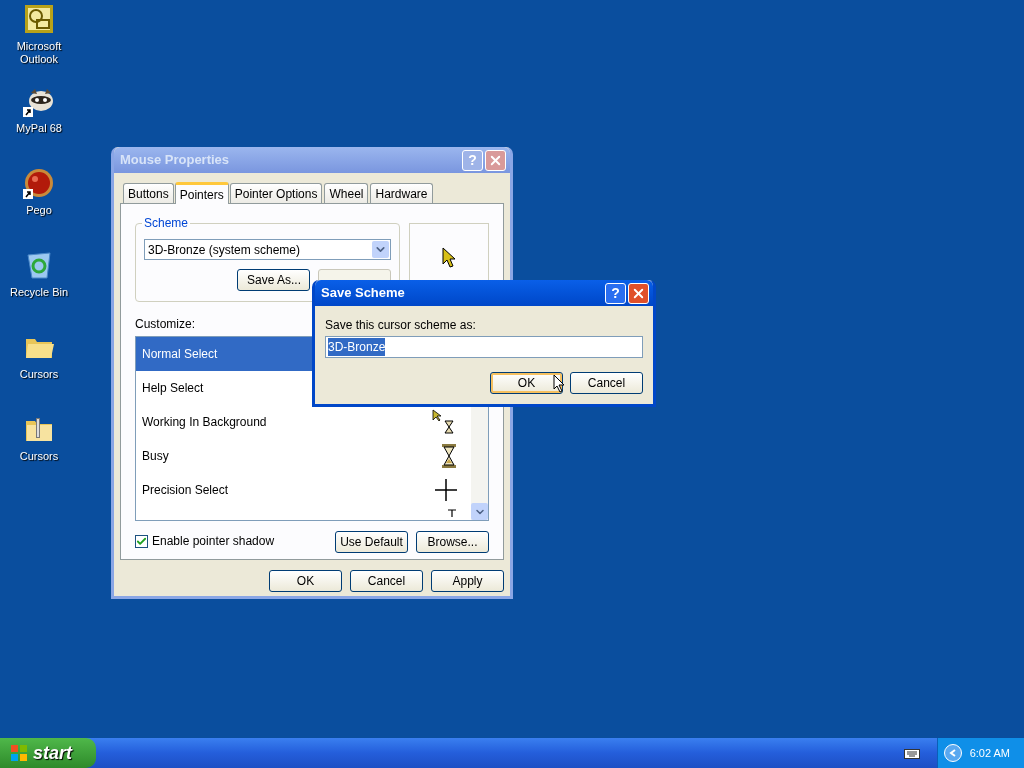 This screenshot has width=1024, height=768. Describe the element at coordinates (166, 223) in the screenshot. I see `group-label: Scheme` at that location.